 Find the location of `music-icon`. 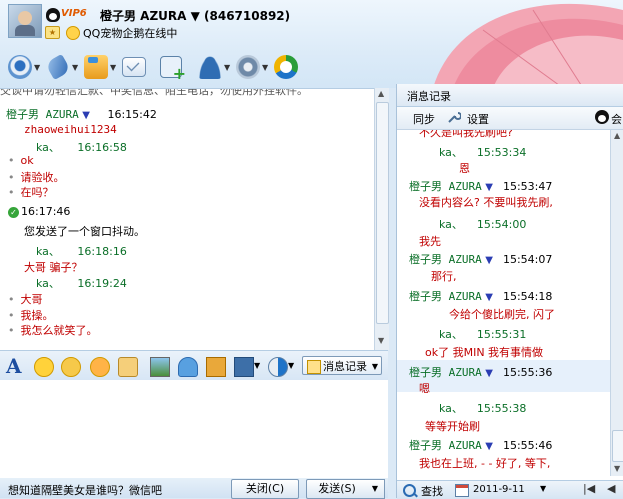

music-icon is located at coordinates (188, 367).